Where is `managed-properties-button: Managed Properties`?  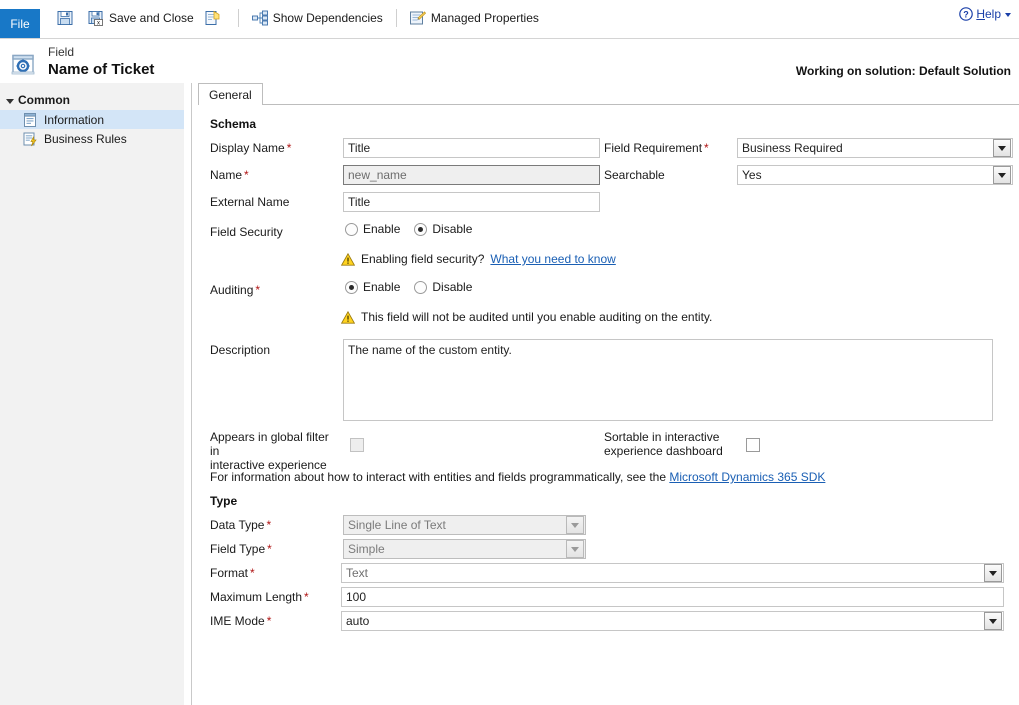
managed-properties-button: Managed Properties is located at coordinates (474, 18).